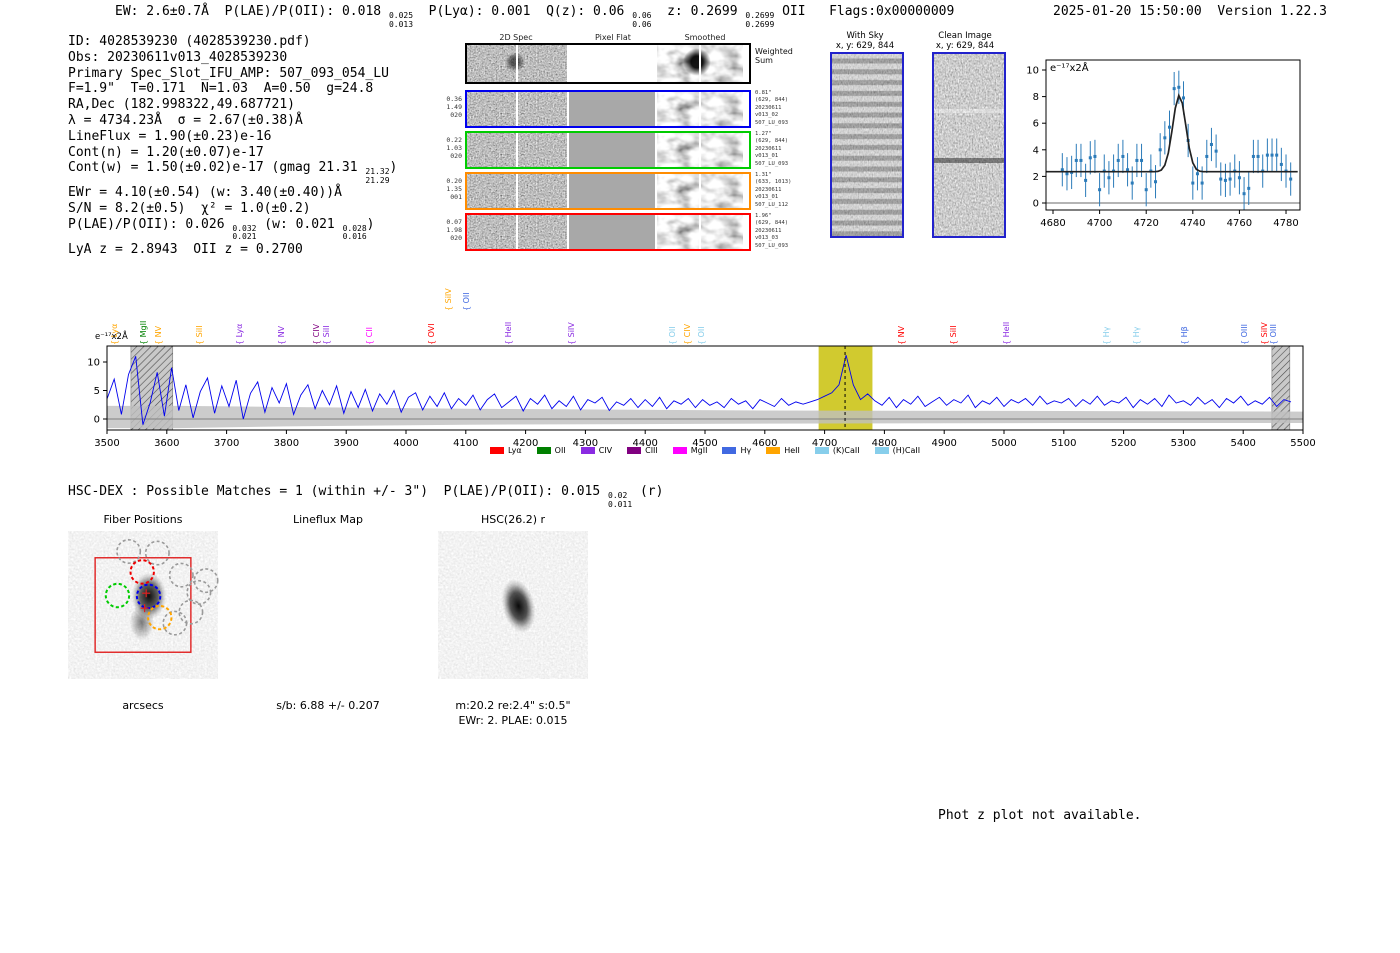  What do you see at coordinates (605, 450) in the screenshot?
I see `legend-label: CIV` at bounding box center [605, 450].